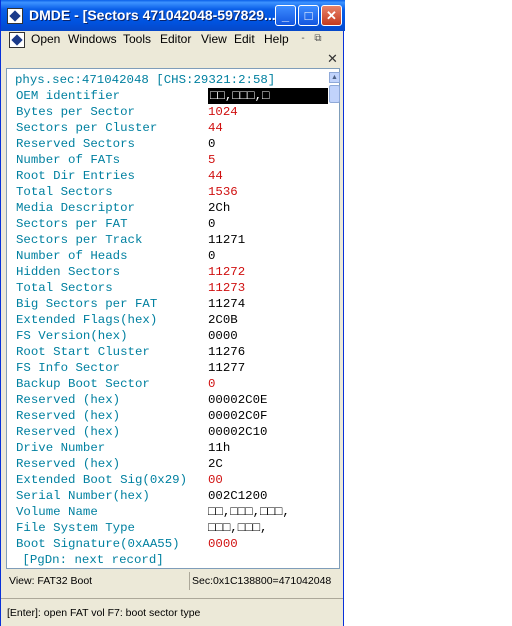  Describe the element at coordinates (68, 160) in the screenshot. I see `field-label: Number of FATs` at that location.